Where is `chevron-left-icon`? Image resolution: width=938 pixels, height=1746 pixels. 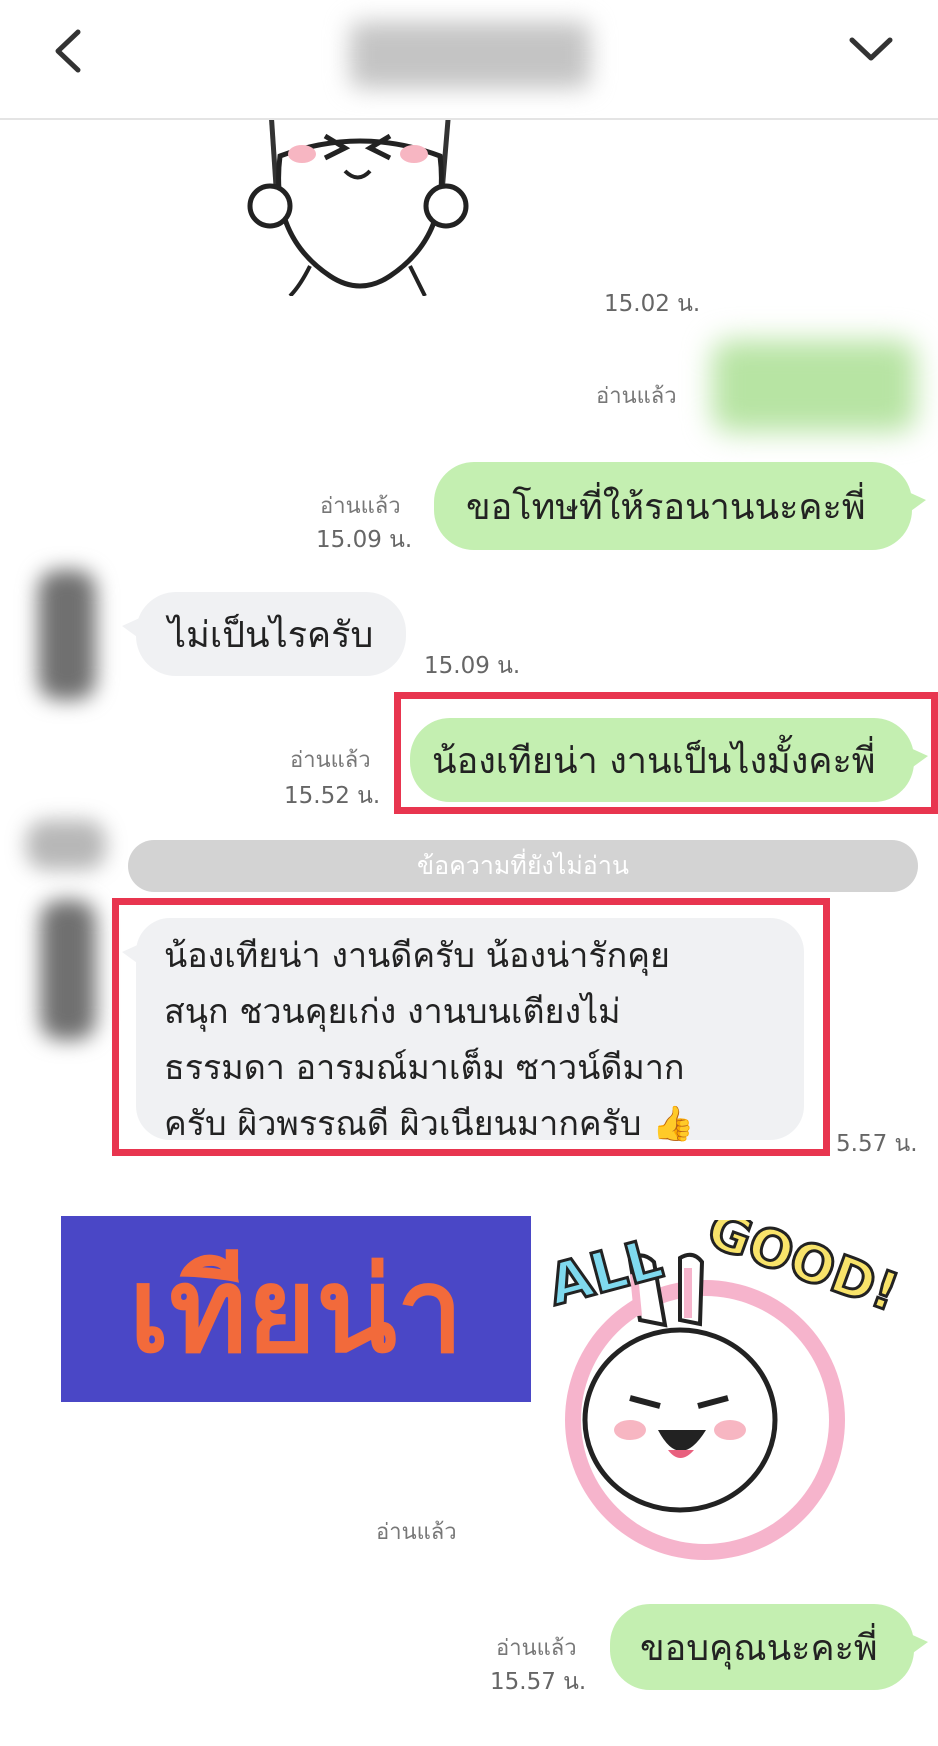 chevron-left-icon is located at coordinates (68, 51).